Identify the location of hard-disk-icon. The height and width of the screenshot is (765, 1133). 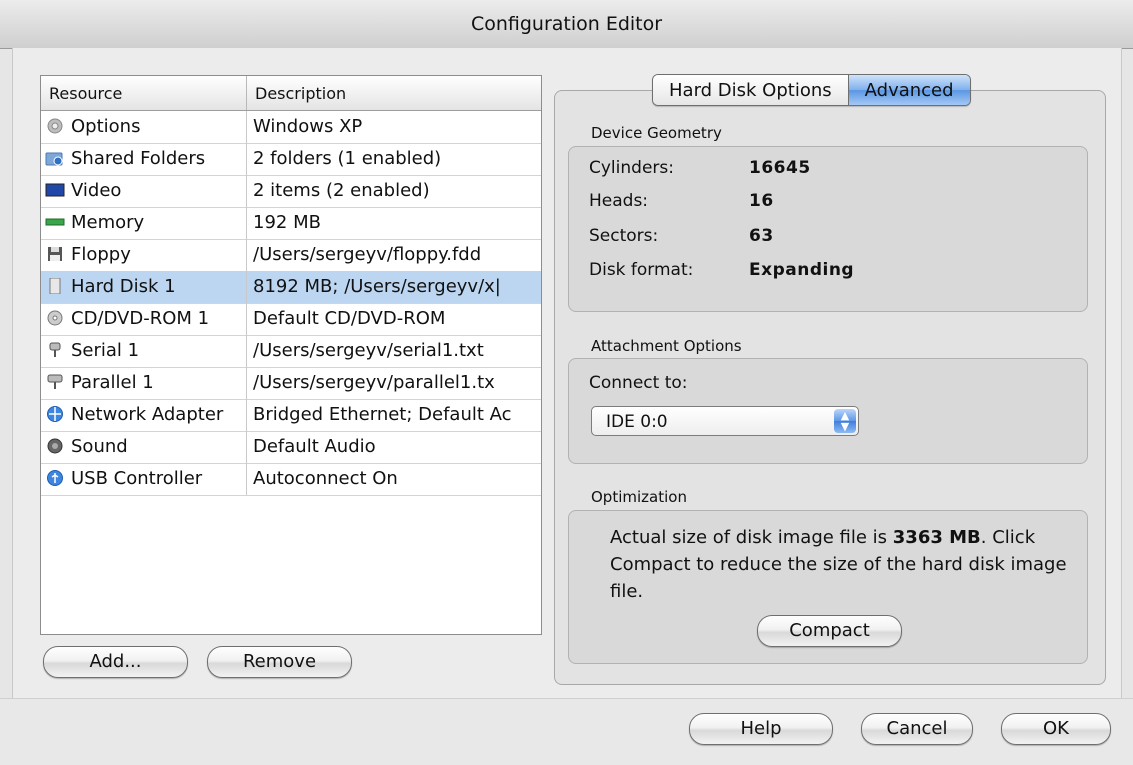
(55, 286).